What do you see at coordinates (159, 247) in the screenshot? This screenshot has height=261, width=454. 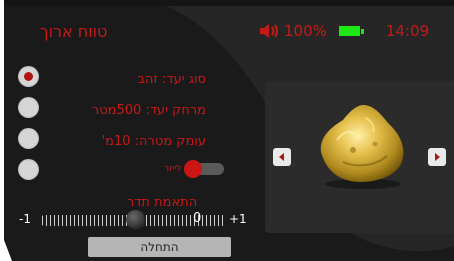 I see `start-button: התחלה` at bounding box center [159, 247].